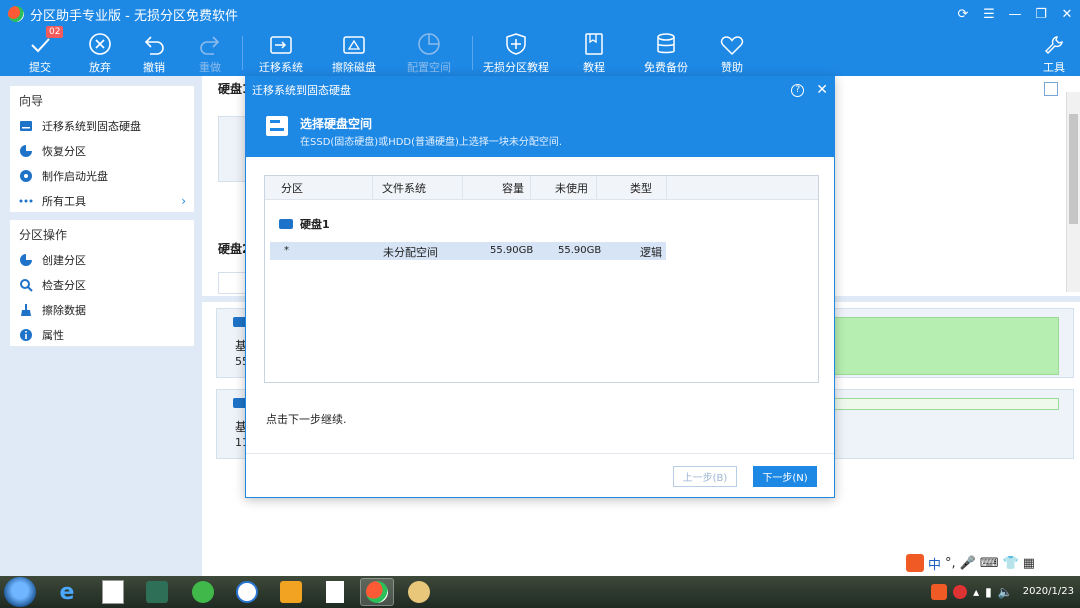 The image size is (1080, 608). Describe the element at coordinates (335, 592) in the screenshot. I see `document-icon` at that location.